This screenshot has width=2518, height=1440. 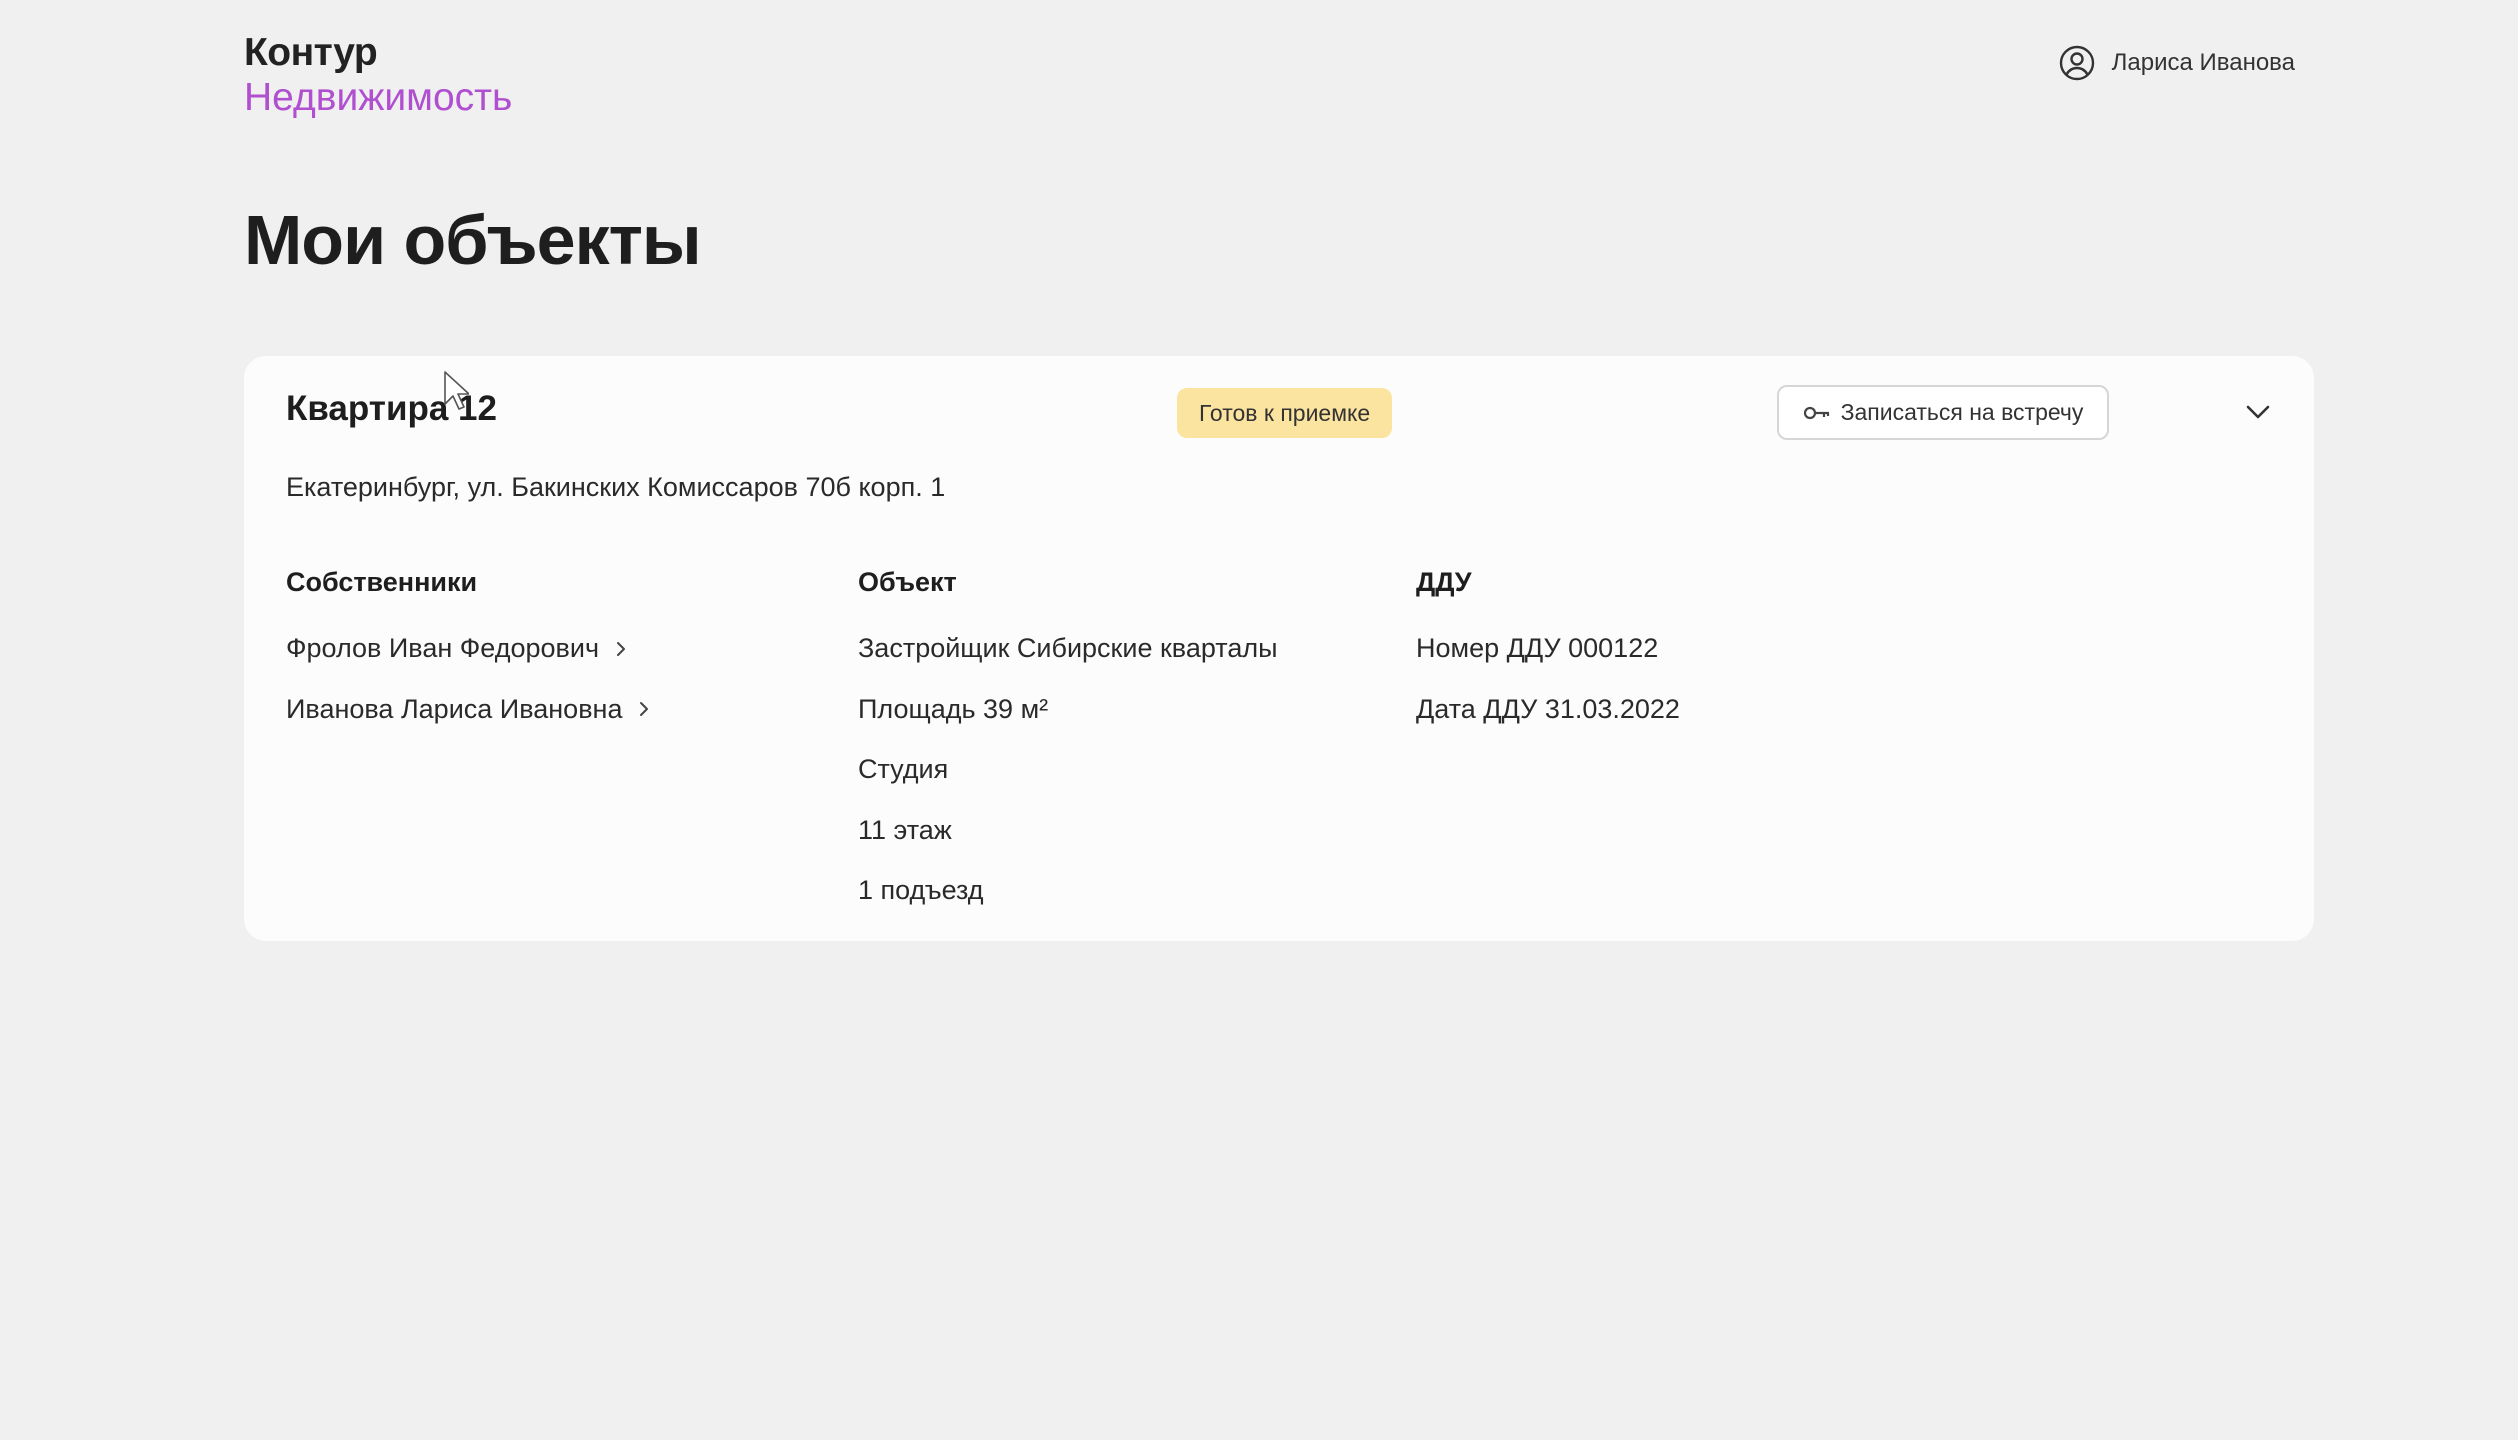 What do you see at coordinates (907, 582) in the screenshot?
I see `object-header: Объект` at bounding box center [907, 582].